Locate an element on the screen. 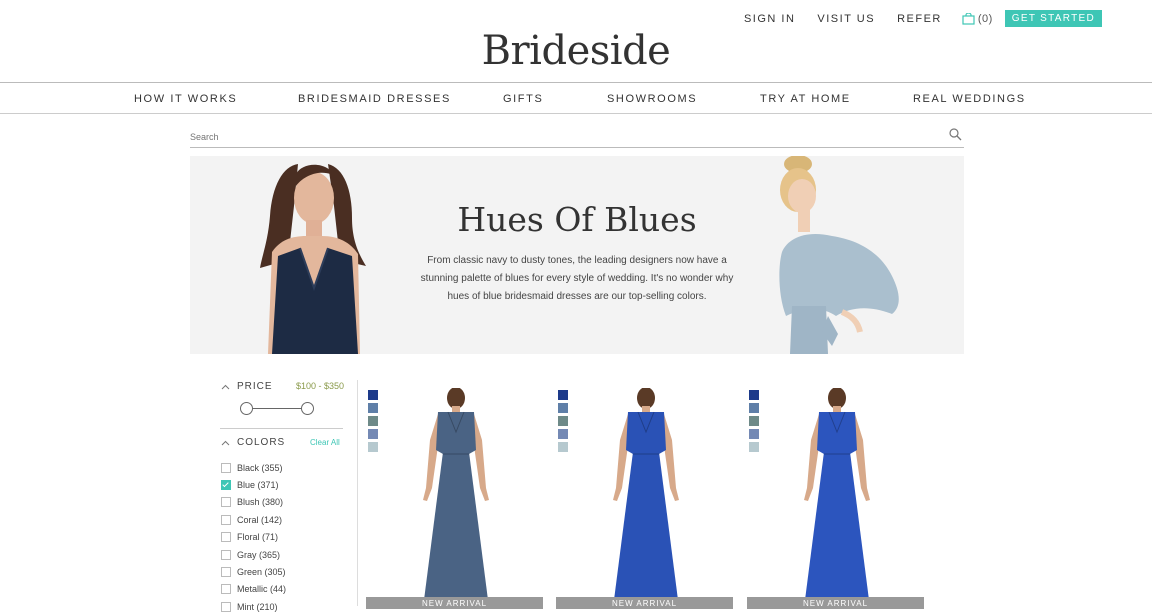  color-filter-option: Blush (380) is located at coordinates (253, 502).